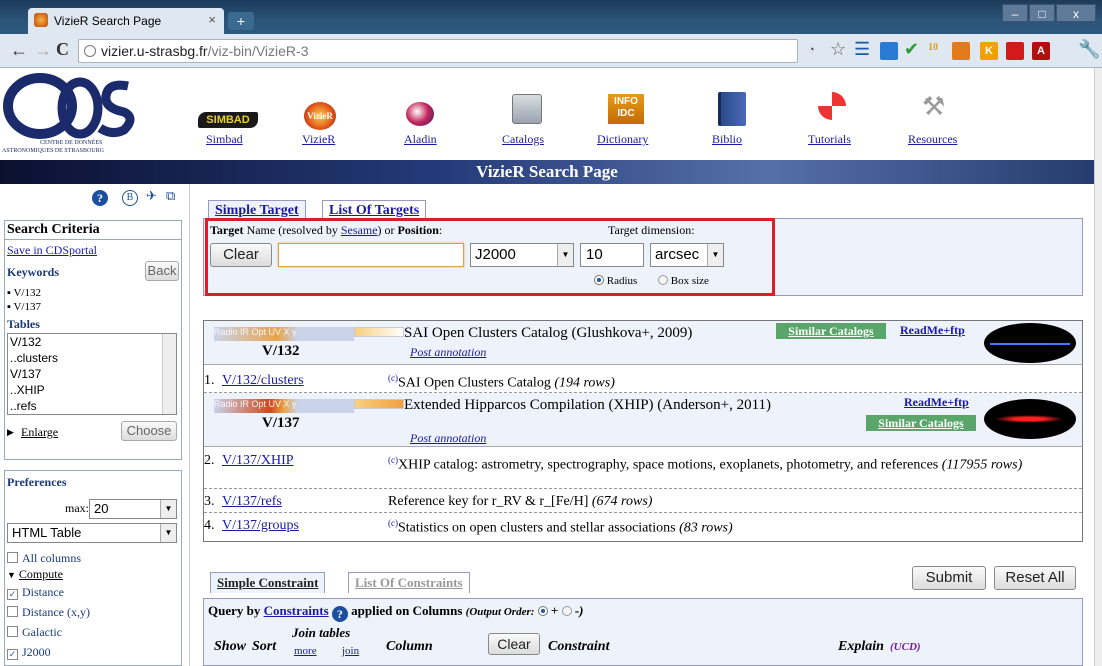  I want to click on extension-k-icon: K, so click(989, 51).